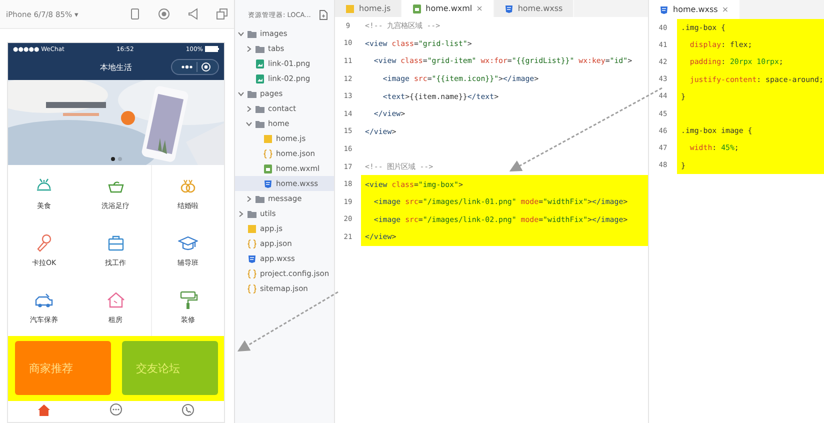  I want to click on house-icon, so click(116, 300).